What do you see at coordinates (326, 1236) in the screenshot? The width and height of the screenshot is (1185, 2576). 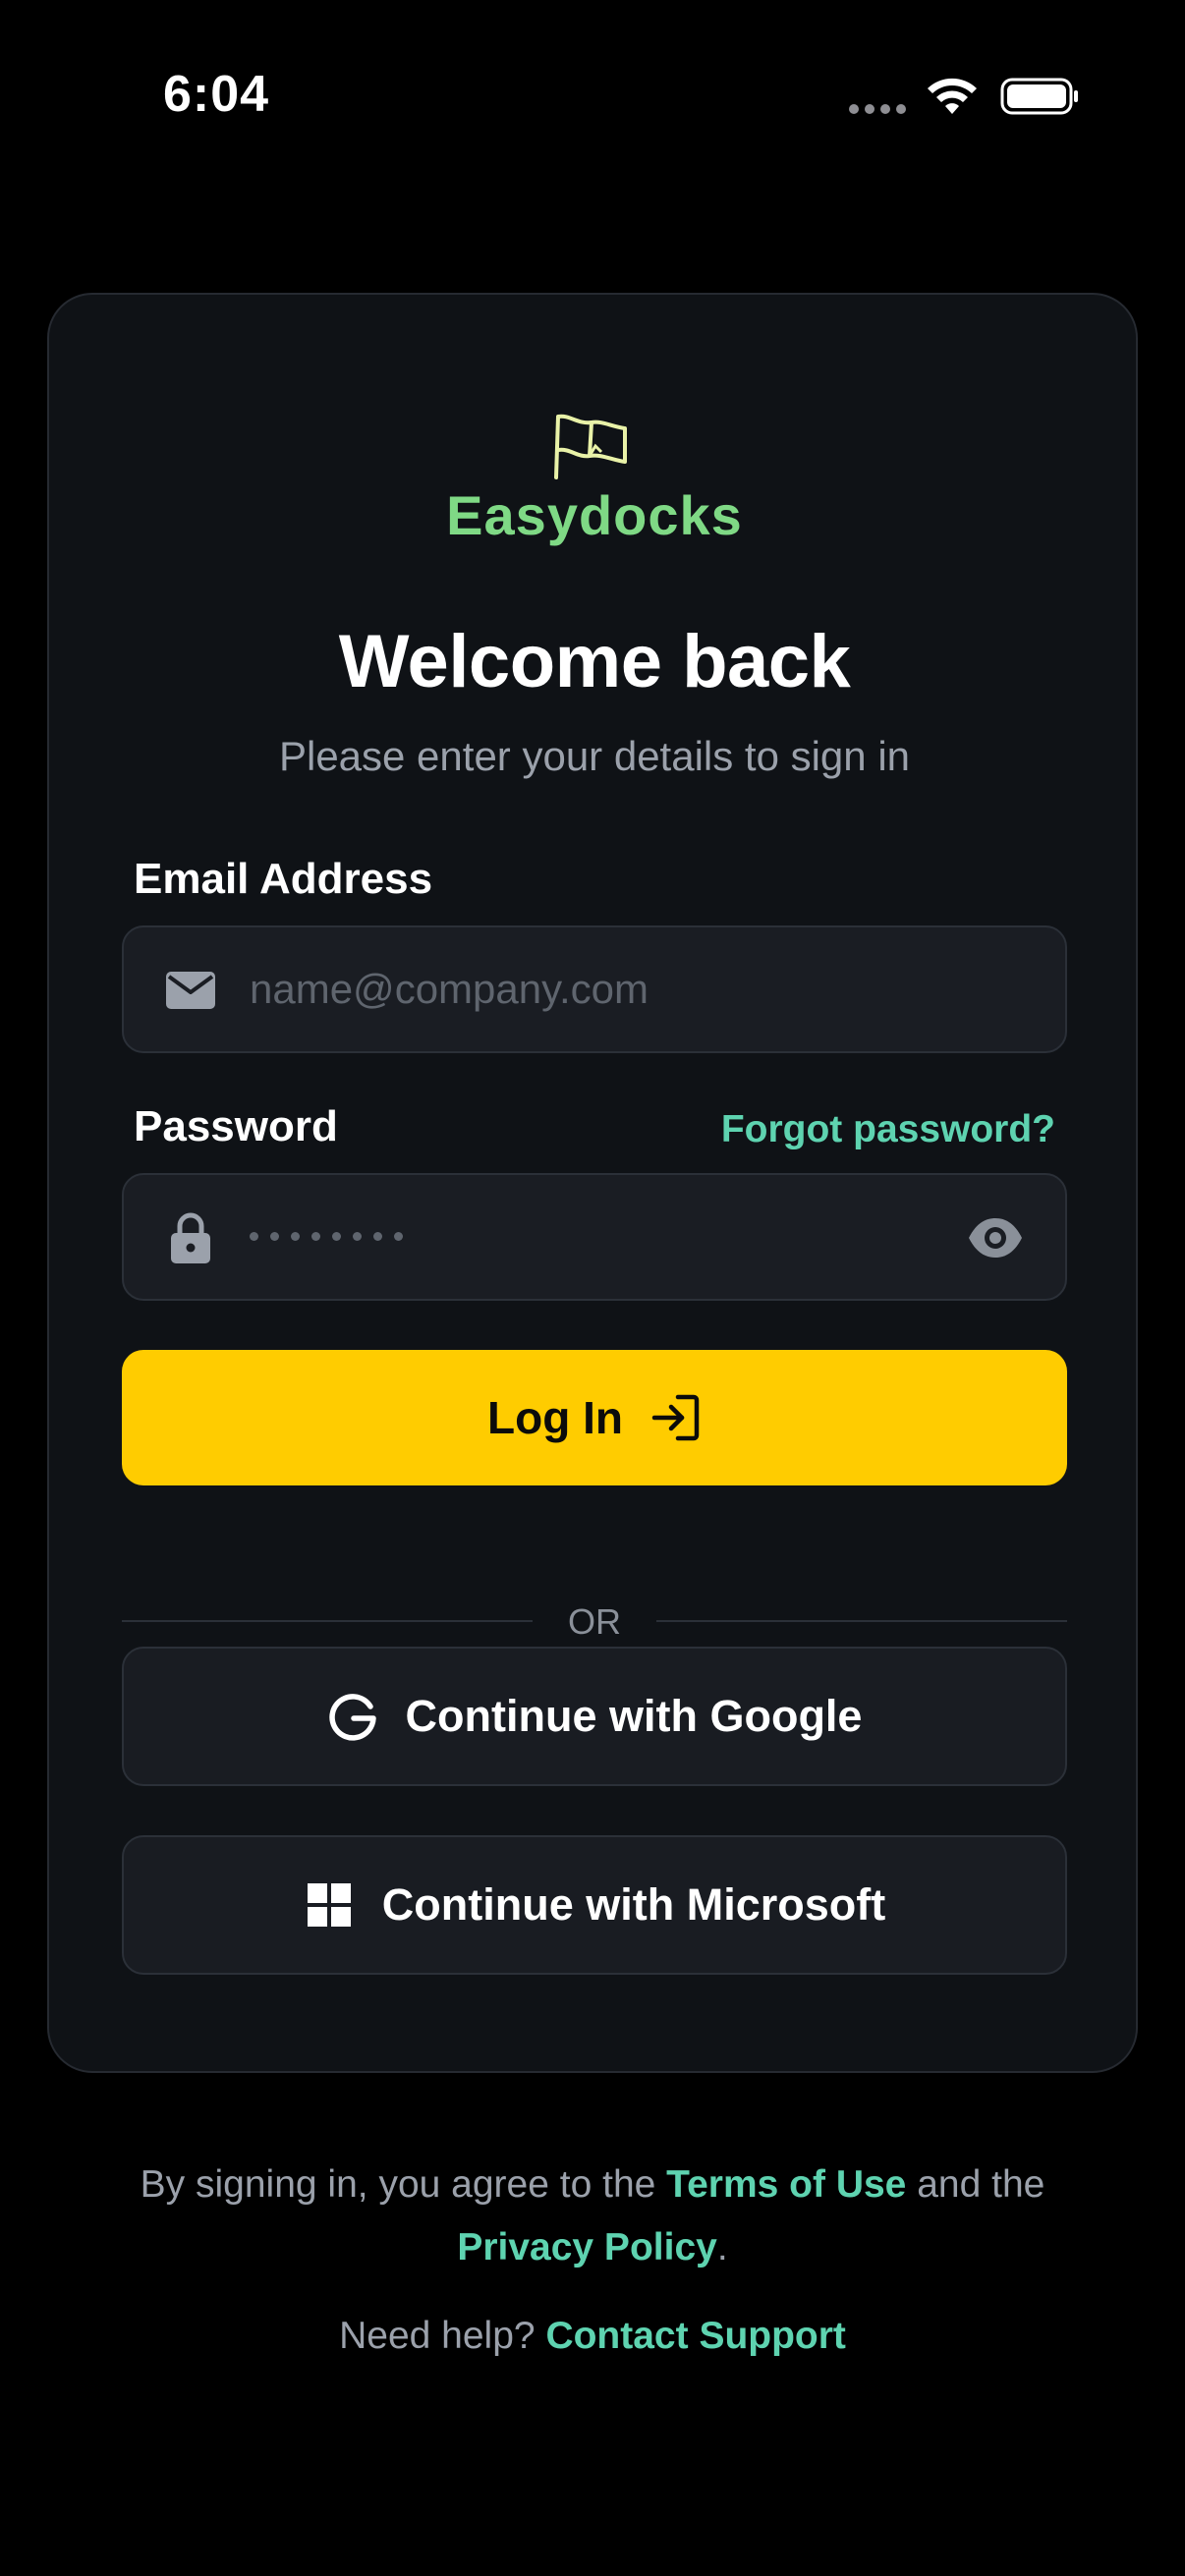 I see `password-input` at bounding box center [326, 1236].